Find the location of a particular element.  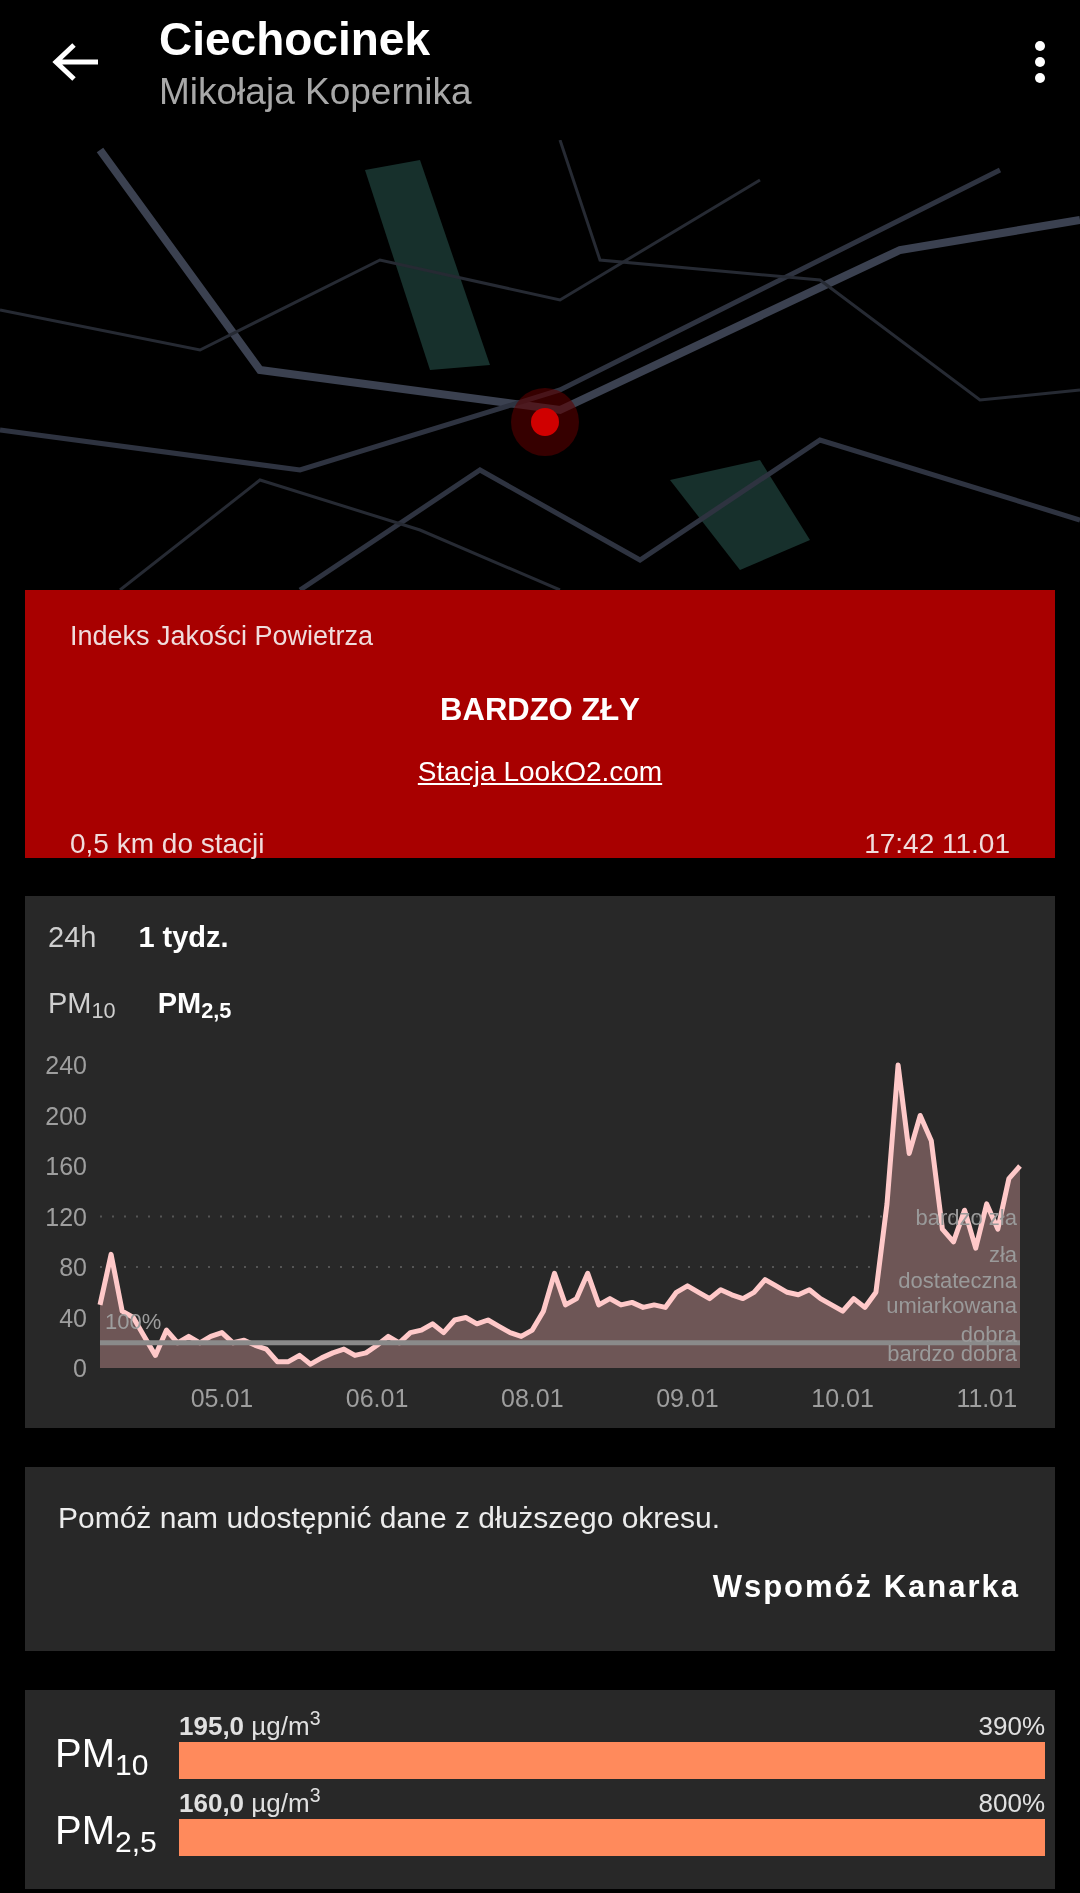

norm-percent: 390% is located at coordinates (1011, 1726).